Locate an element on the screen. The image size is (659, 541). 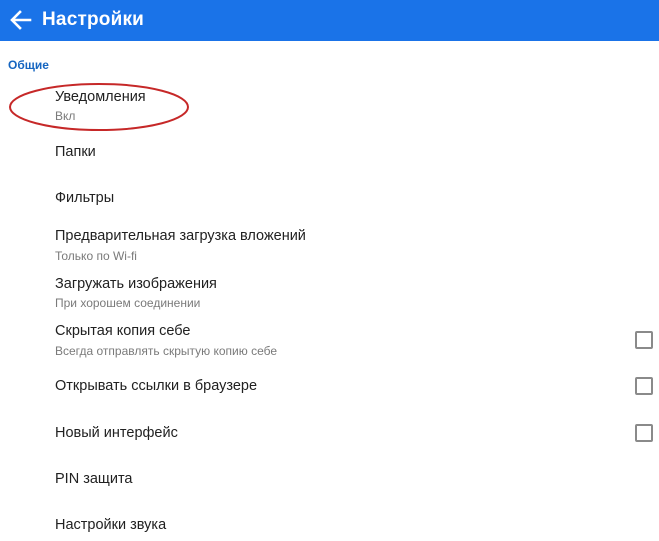
open-links-checkbox is located at coordinates (644, 386).